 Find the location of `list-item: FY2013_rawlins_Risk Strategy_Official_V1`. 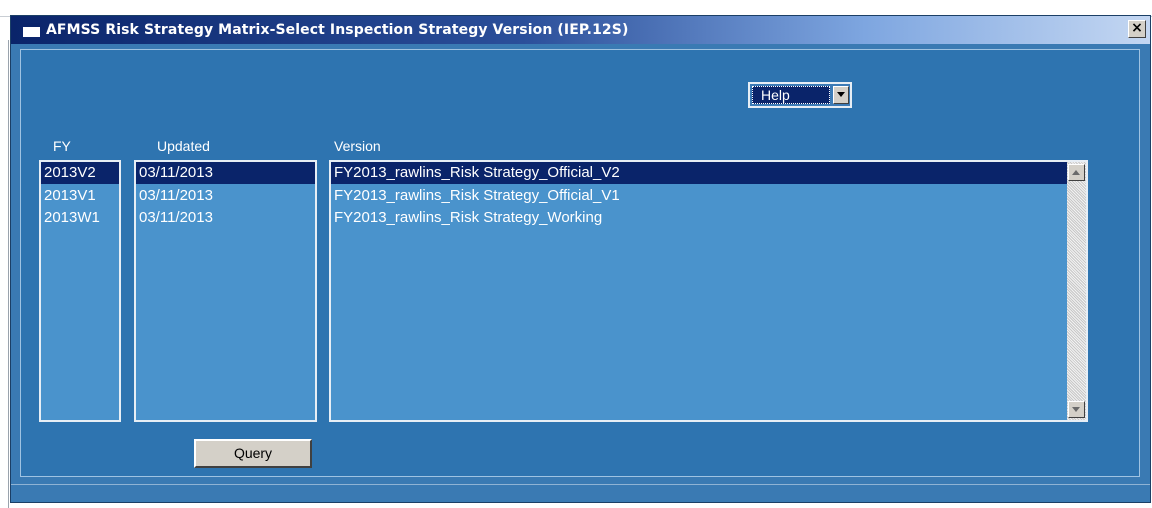

list-item: FY2013_rawlins_Risk Strategy_Official_V1 is located at coordinates (708, 196).